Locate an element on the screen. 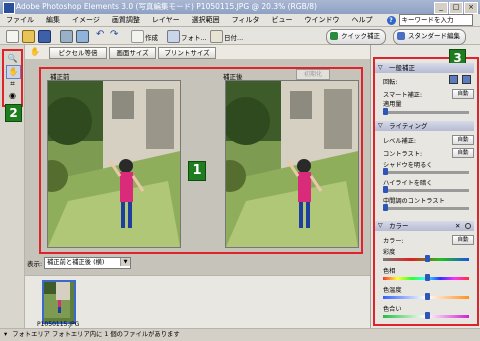 The image size is (480, 341). after-photo is located at coordinates (292, 164).